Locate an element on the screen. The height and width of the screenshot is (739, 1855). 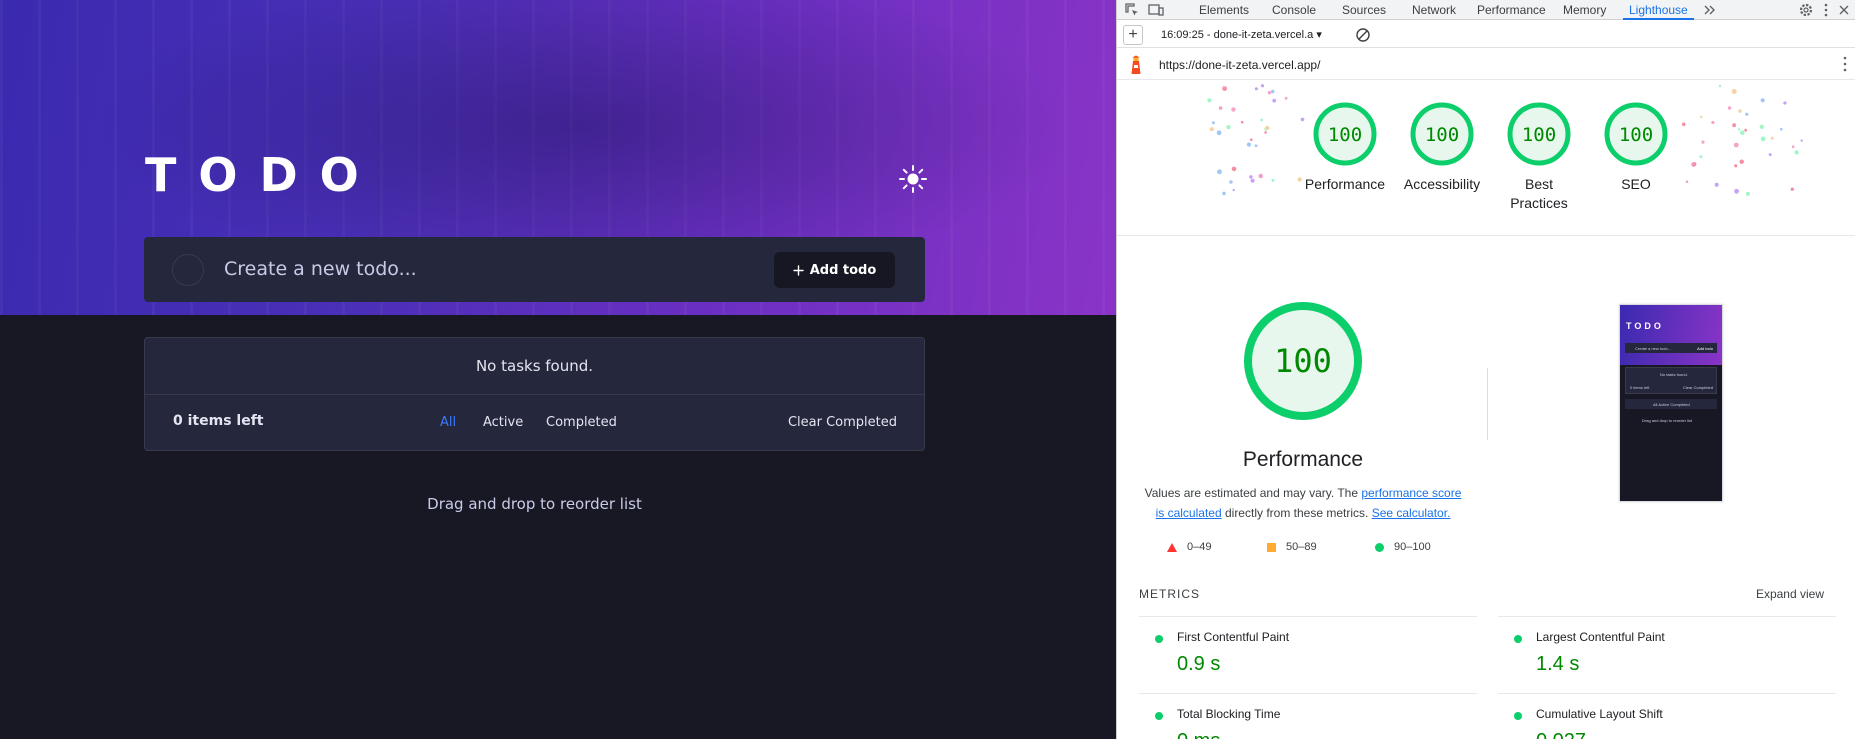
thumb-hero is located at coordinates (1671, 335).